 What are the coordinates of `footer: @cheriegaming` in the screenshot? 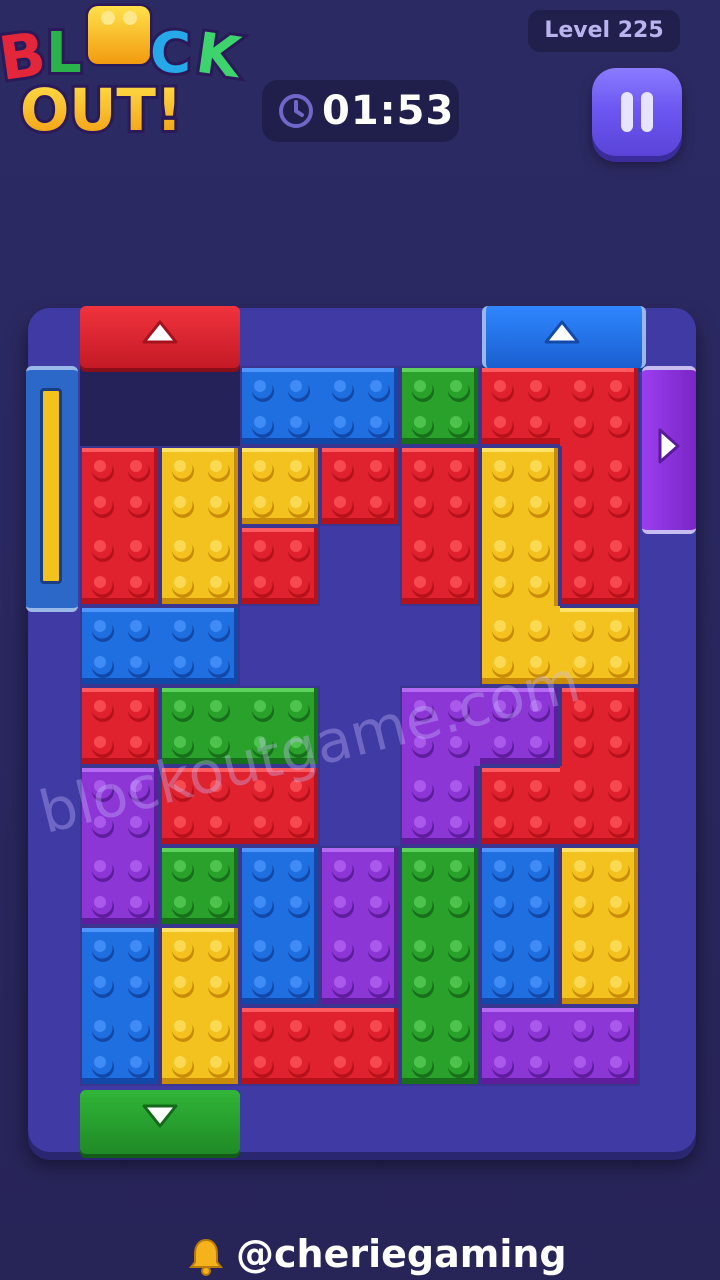 It's located at (360, 1254).